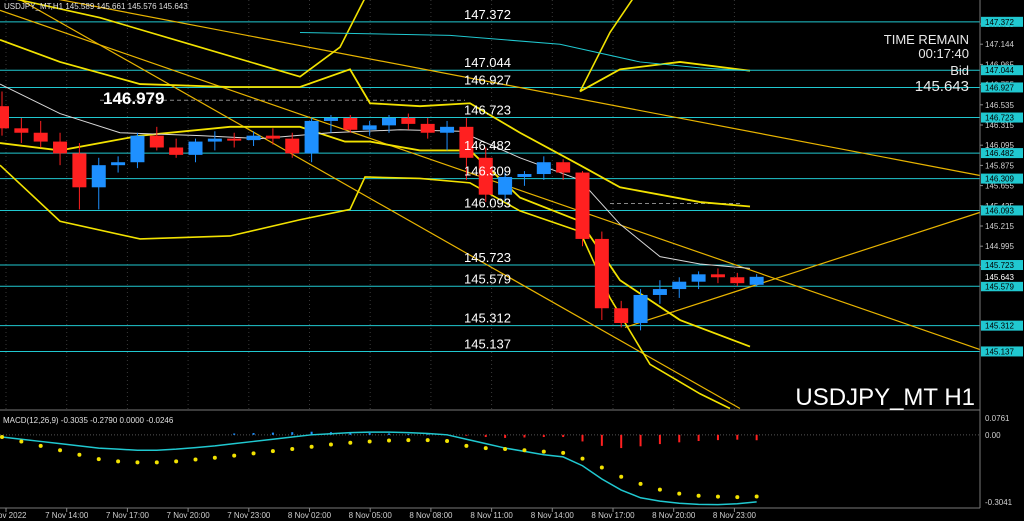 This screenshot has width=1024, height=521. I want to click on time-label: 8 Nov 02:00, so click(310, 515).